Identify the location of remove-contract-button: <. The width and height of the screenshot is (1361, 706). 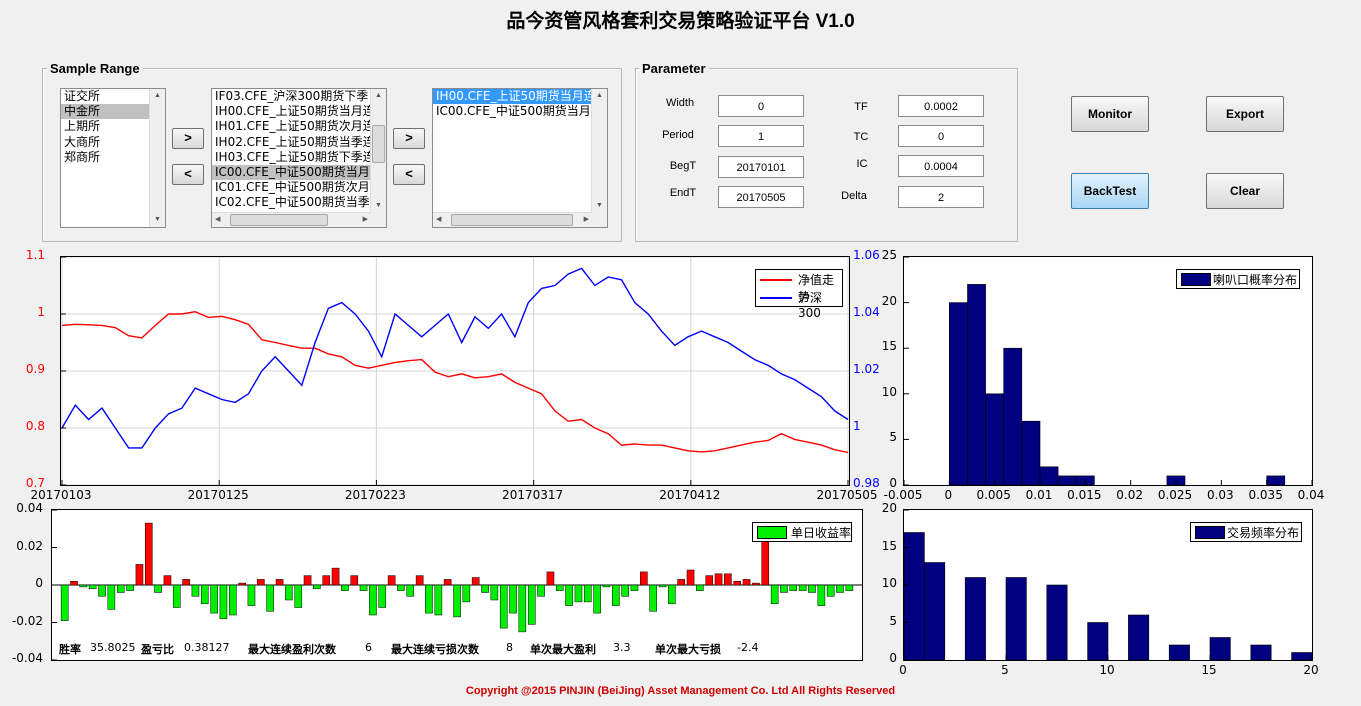
(409, 174).